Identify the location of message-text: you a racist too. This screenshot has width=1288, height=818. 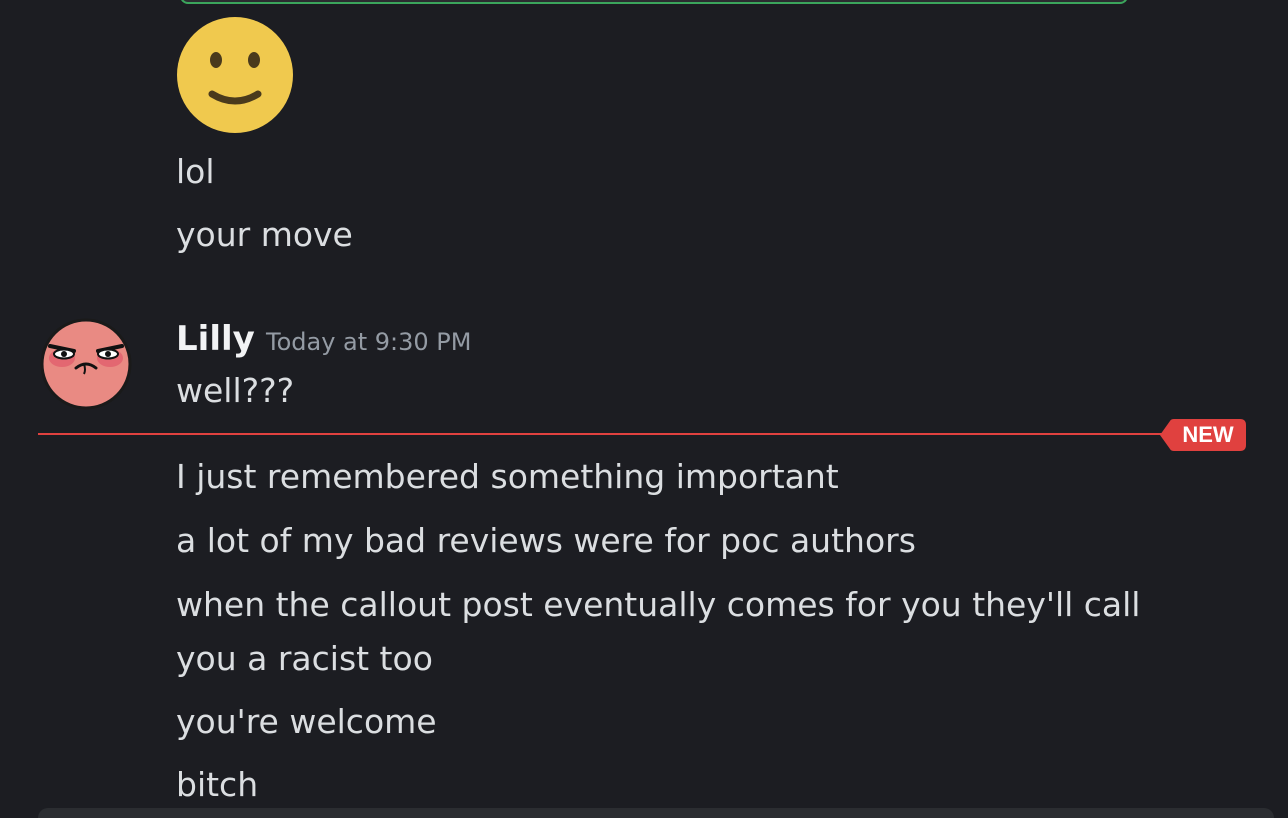
(304, 658).